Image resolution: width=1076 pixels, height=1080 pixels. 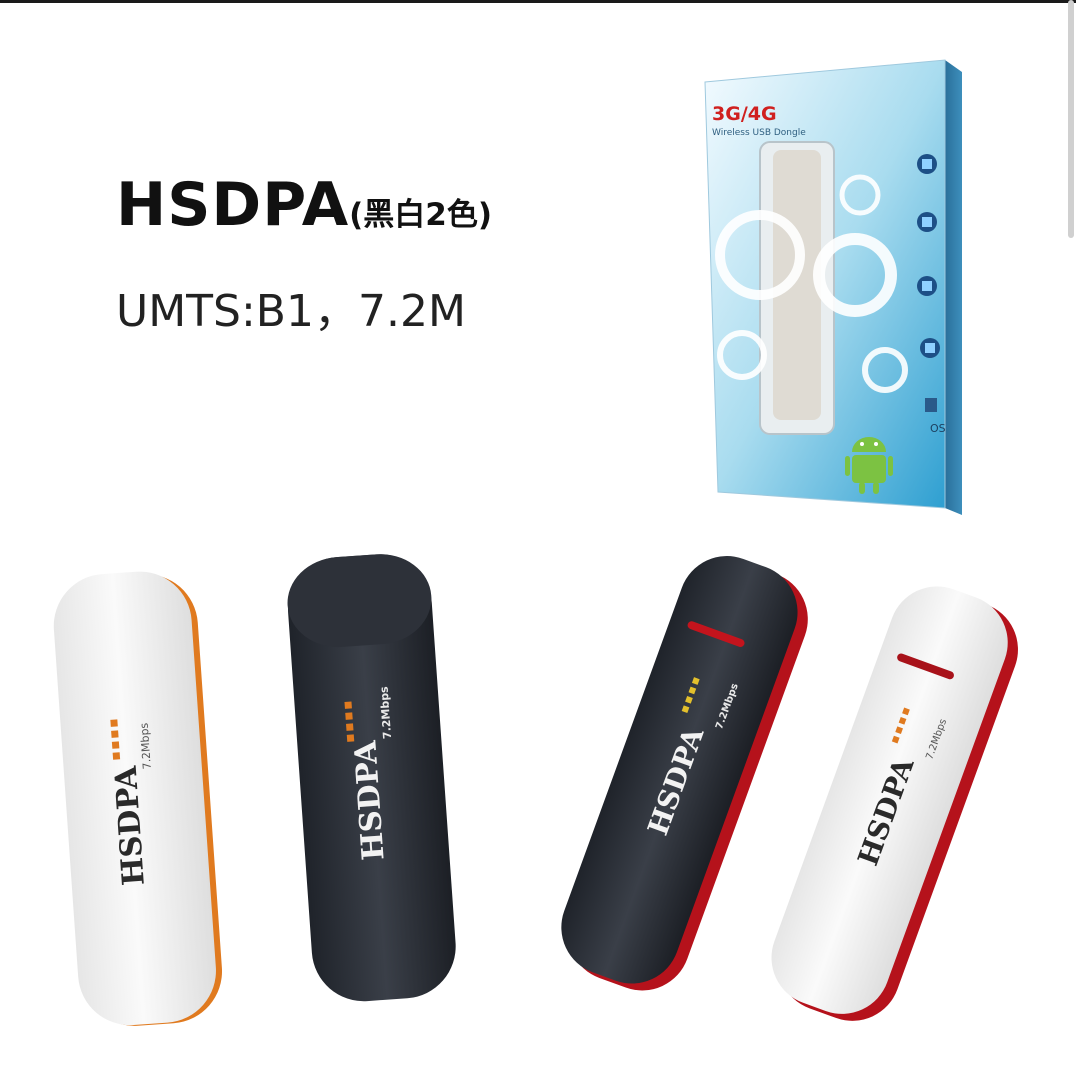 I want to click on retail-box: 3G/4G Wireless USB Dongle OS, so click(x=833, y=287).